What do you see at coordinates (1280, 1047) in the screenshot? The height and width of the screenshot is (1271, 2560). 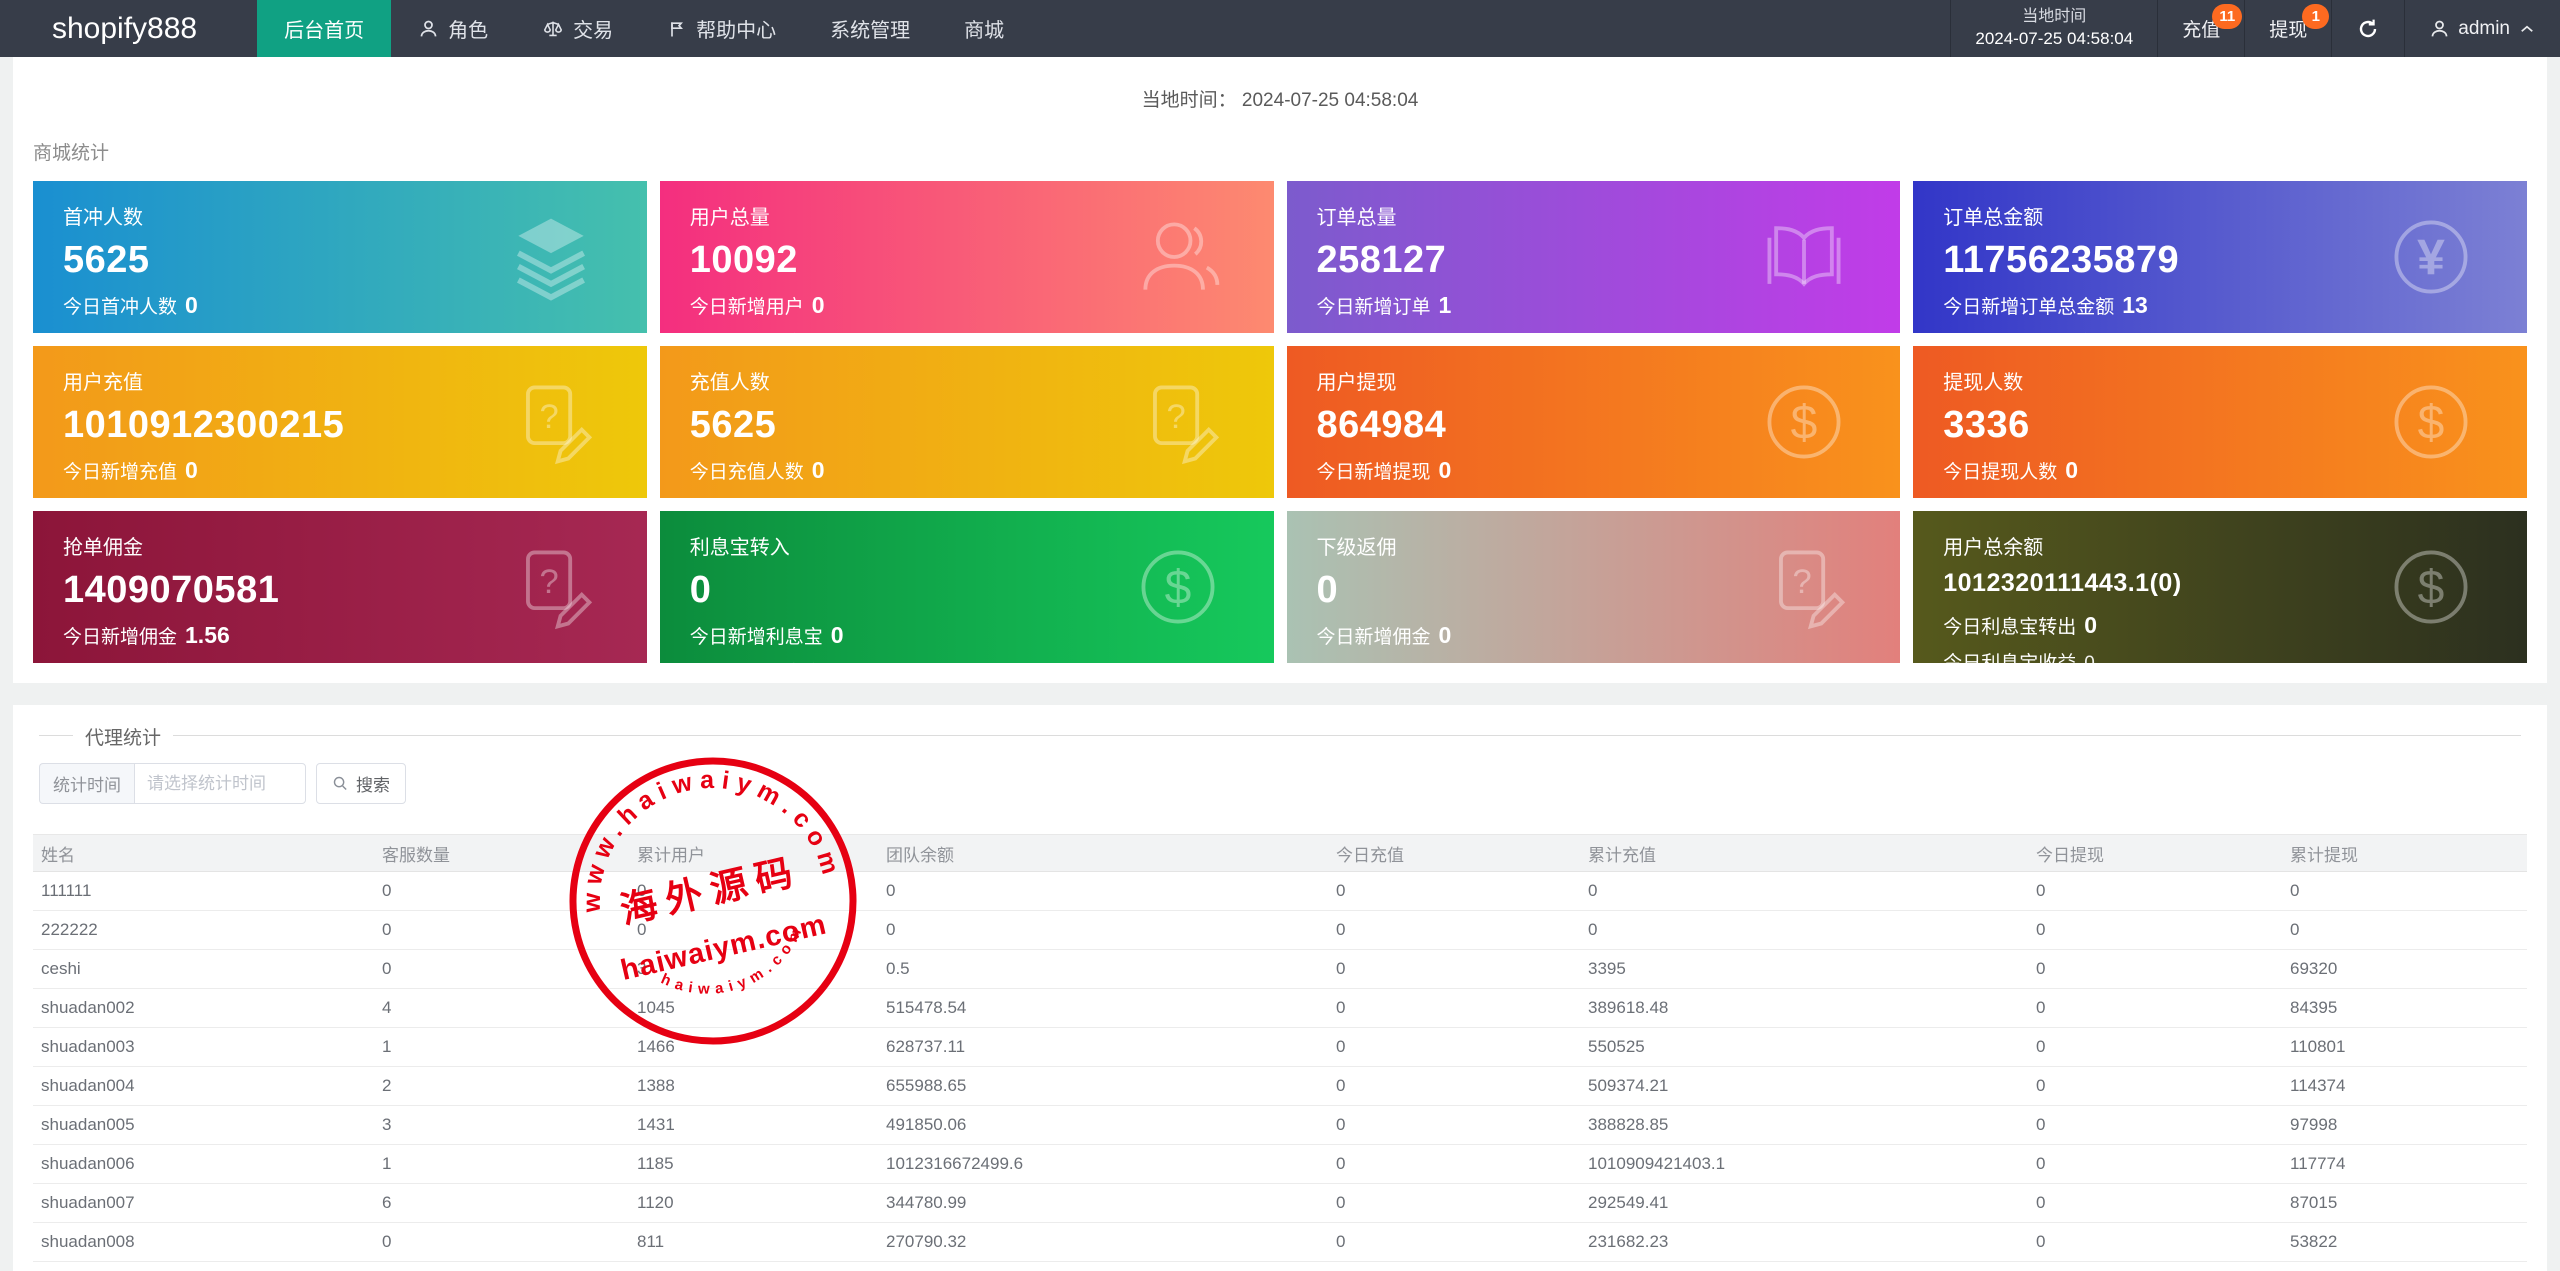 I see `table-row: shuadan003 1 1466 628737.11 0 550525 0 110801` at bounding box center [1280, 1047].